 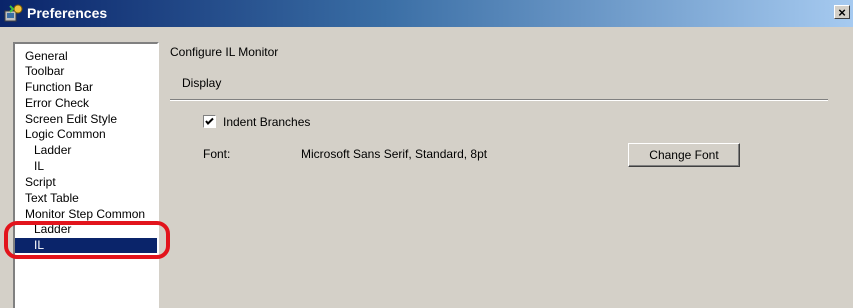 What do you see at coordinates (86, 134) in the screenshot?
I see `nav-item-logic-common: Logic Common` at bounding box center [86, 134].